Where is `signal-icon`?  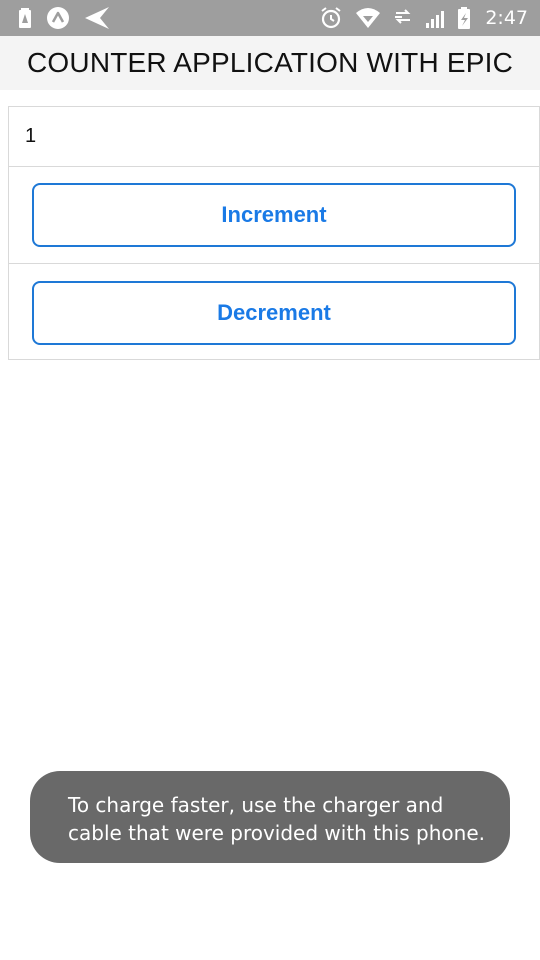
signal-icon is located at coordinates (435, 18).